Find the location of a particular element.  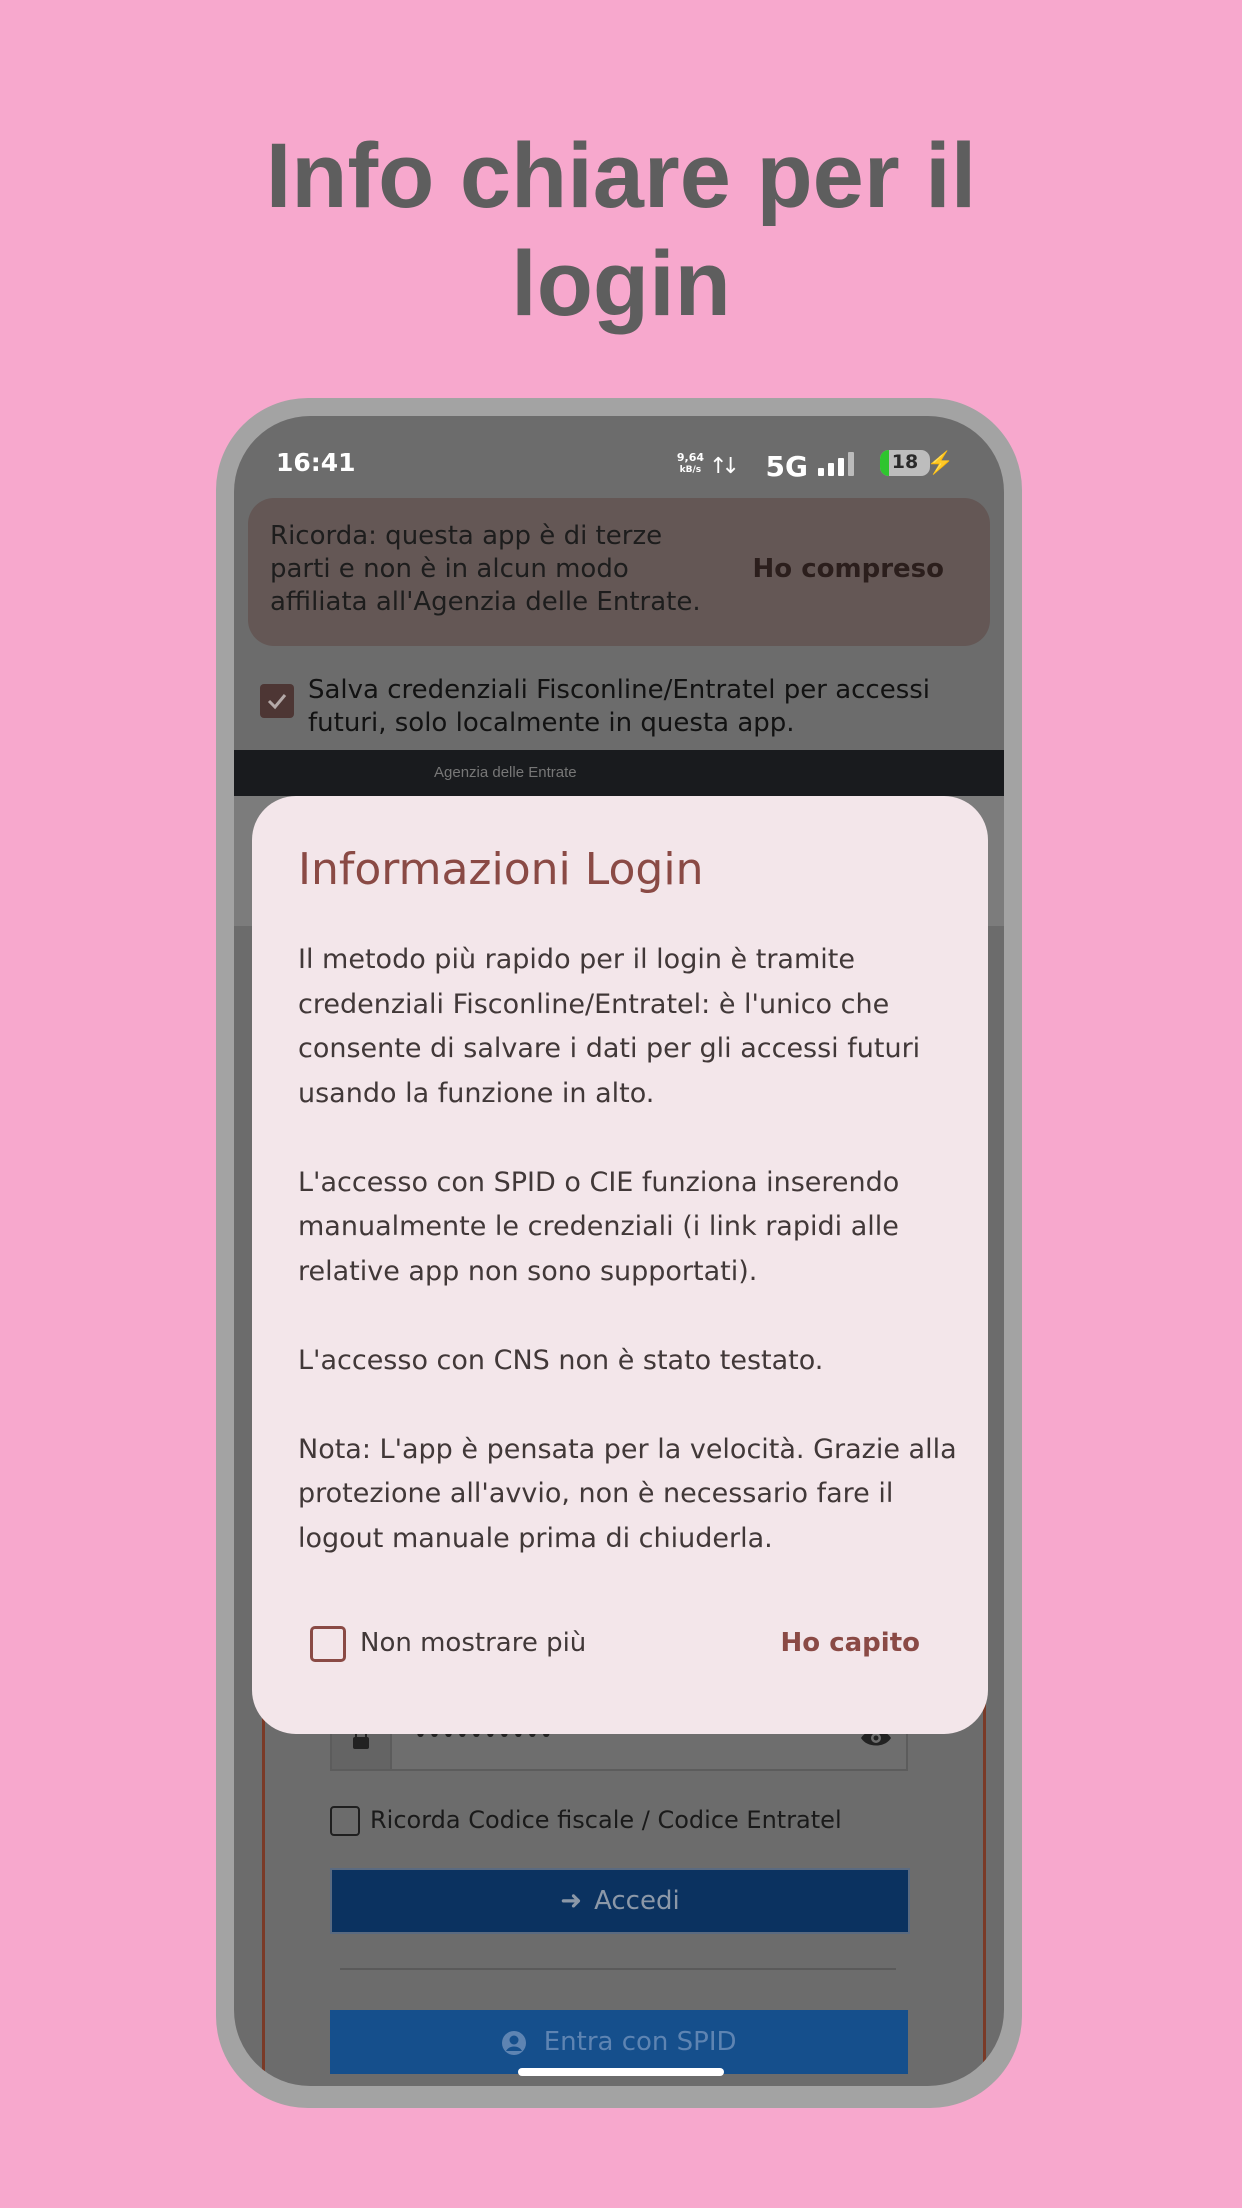

spid-button: Entra con SPID is located at coordinates (619, 2042).